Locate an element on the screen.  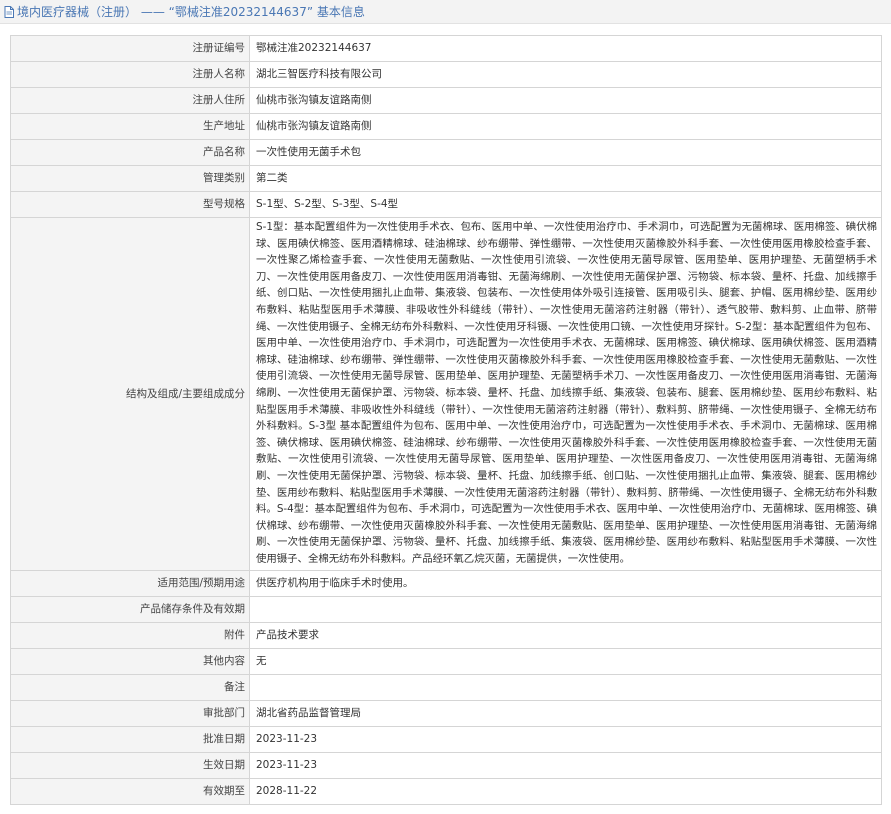
table-row: 生效日期 2023-11-23 is located at coordinates (446, 766).